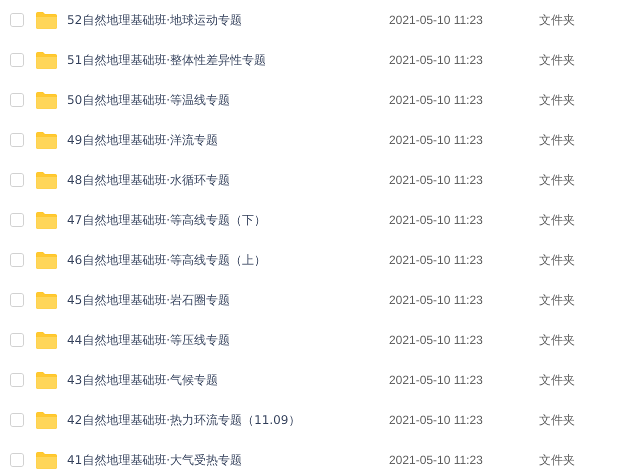 This screenshot has height=475, width=639. Describe the element at coordinates (228, 140) in the screenshot. I see `file-name: 49自然地理基础班·洋流专题` at that location.